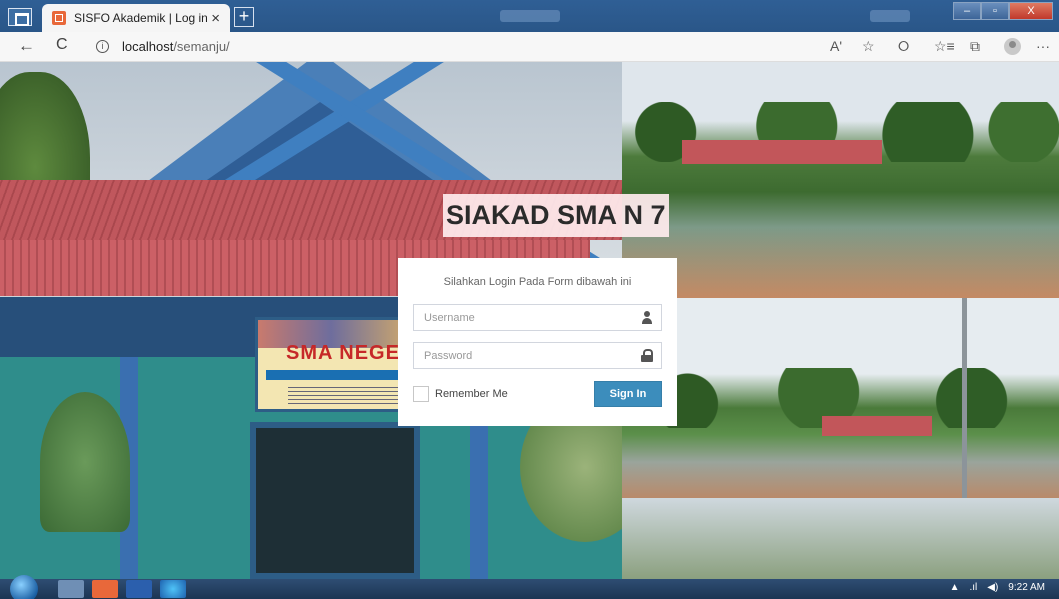 This screenshot has height=599, width=1059. Describe the element at coordinates (215, 18) in the screenshot. I see `tab-close-icon: ×` at that location.